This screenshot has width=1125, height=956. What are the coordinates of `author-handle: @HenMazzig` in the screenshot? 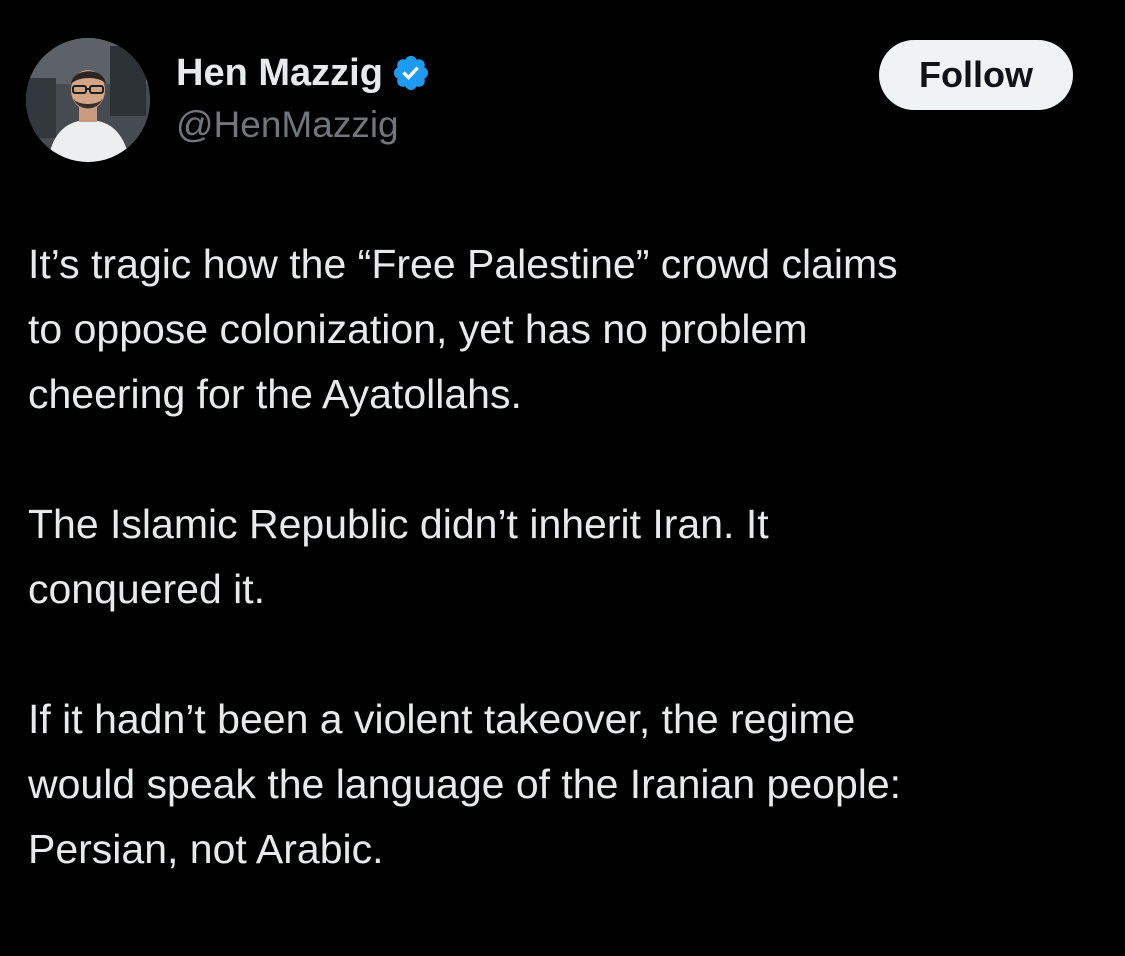 It's located at (287, 125).